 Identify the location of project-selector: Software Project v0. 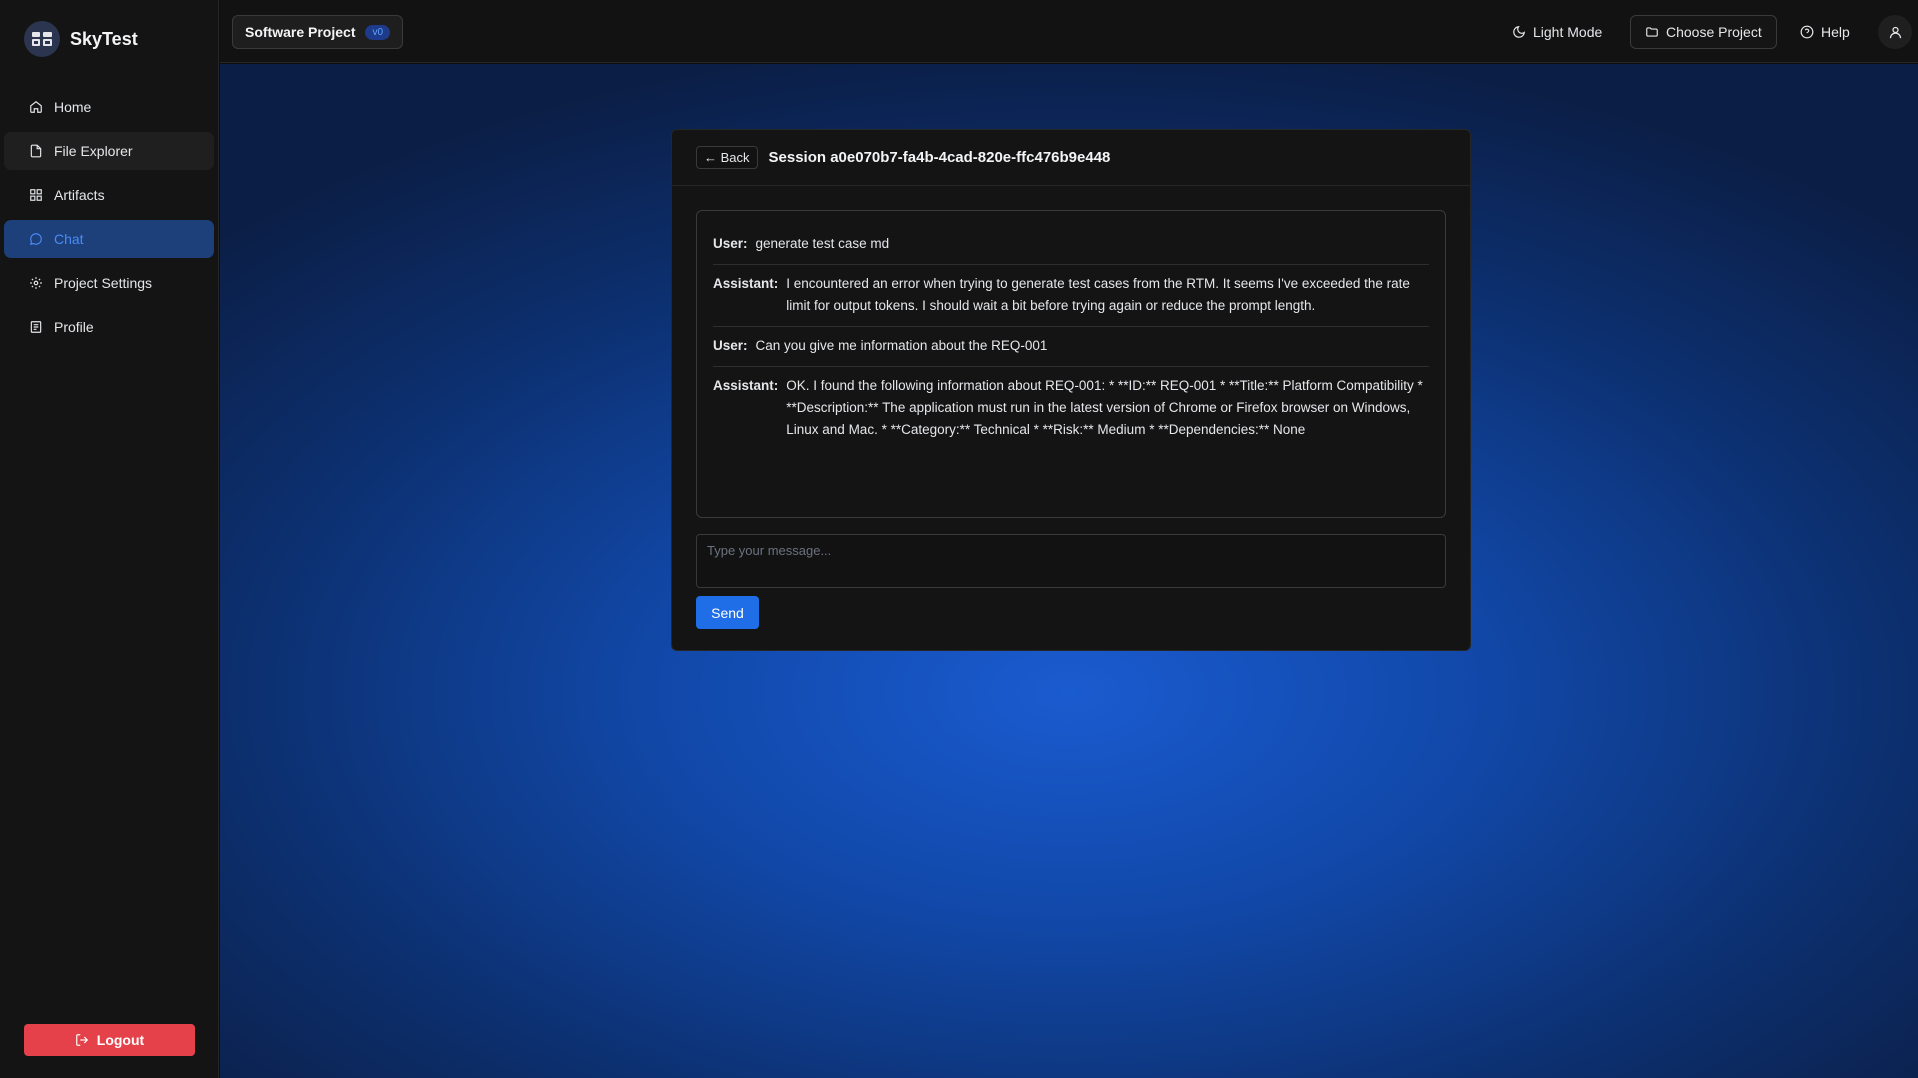
(318, 32).